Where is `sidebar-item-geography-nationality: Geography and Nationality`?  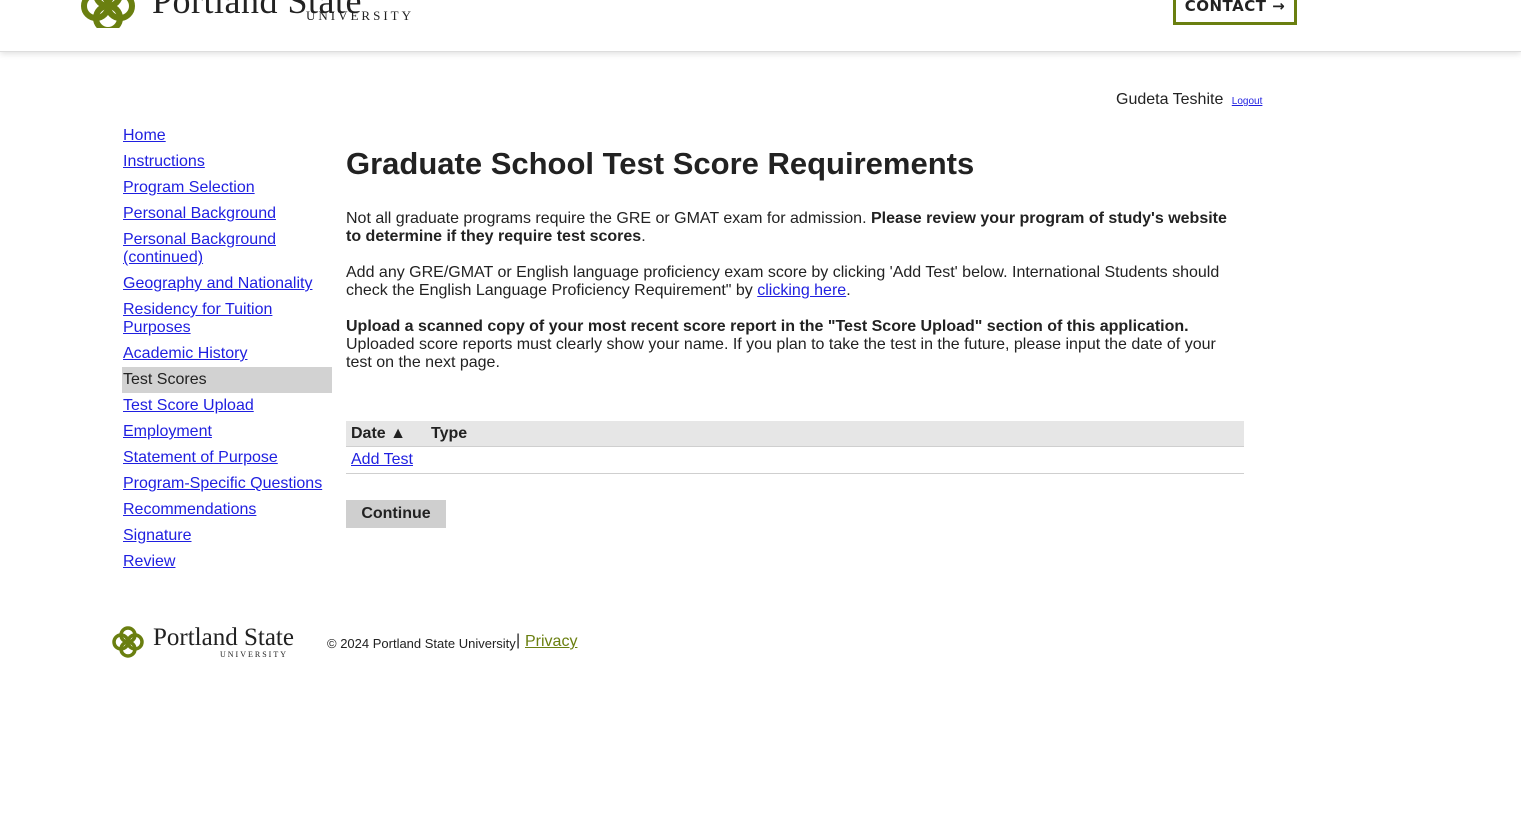
sidebar-item-geography-nationality: Geography and Nationality is located at coordinates (227, 287).